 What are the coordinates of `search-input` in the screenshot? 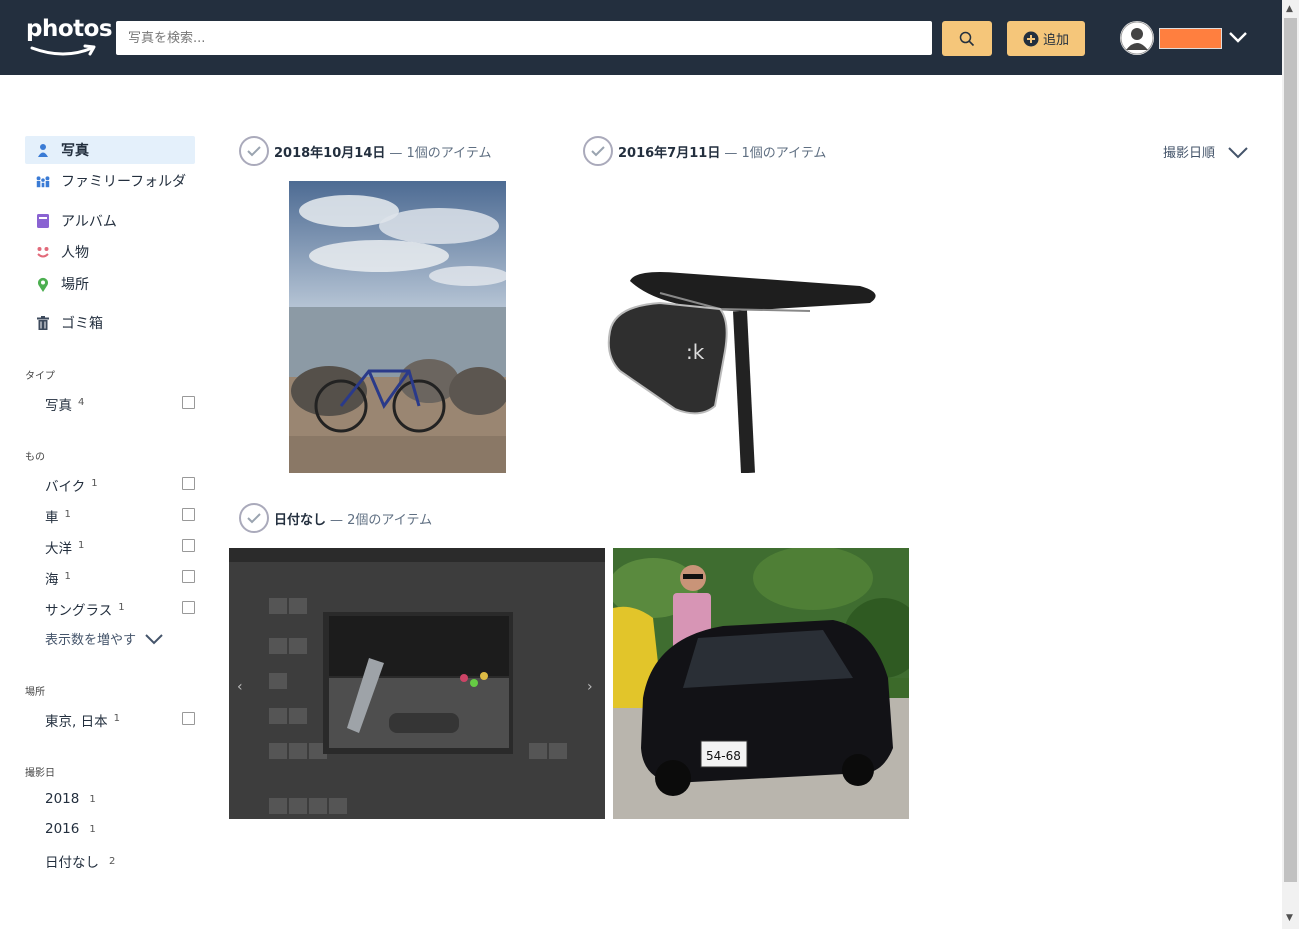 It's located at (524, 38).